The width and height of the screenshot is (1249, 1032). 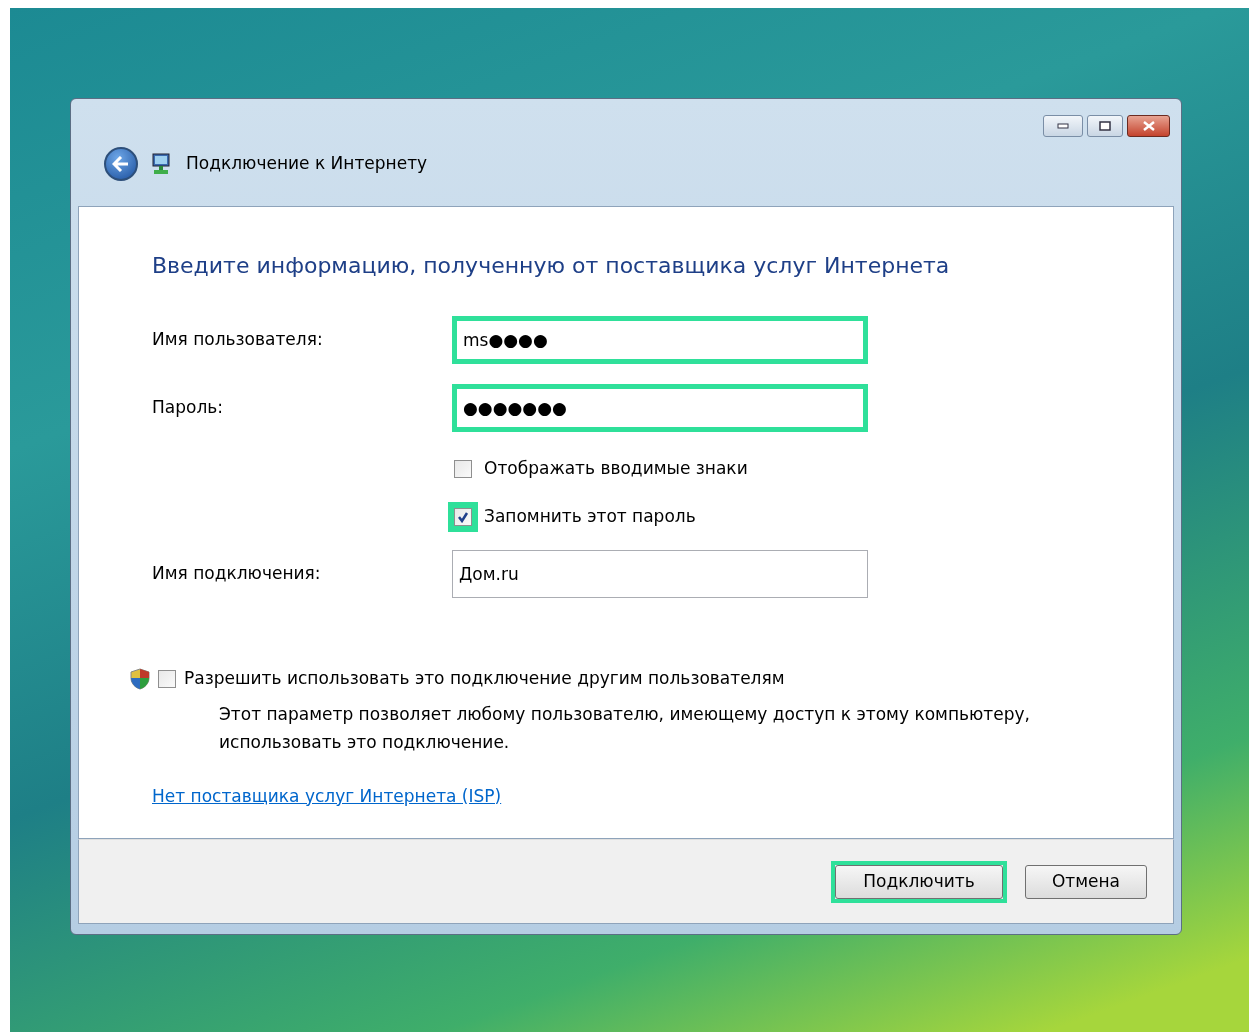 I want to click on minimize-icon, so click(x=1063, y=126).